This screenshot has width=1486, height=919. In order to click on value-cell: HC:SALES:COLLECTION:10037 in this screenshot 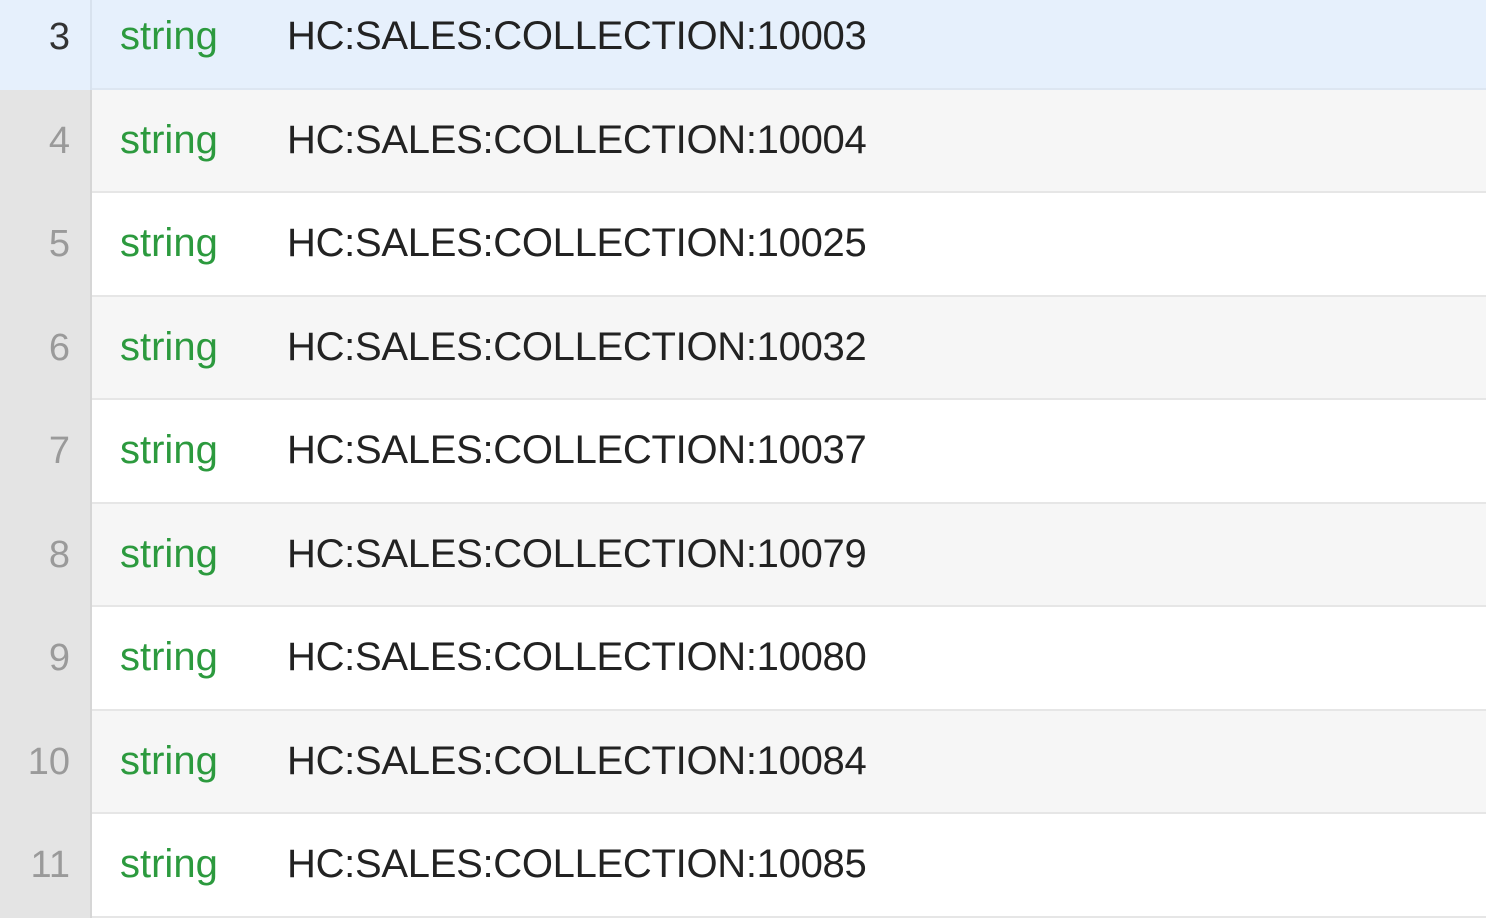, I will do `click(577, 450)`.